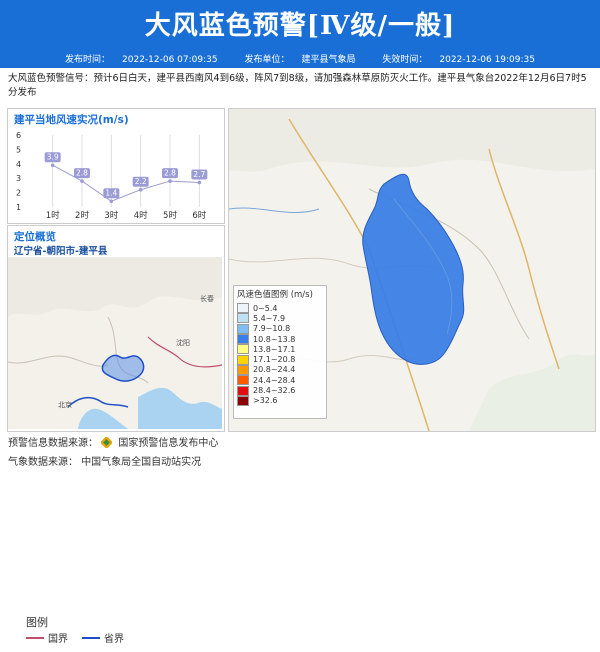 The height and width of the screenshot is (652, 600). Describe the element at coordinates (170, 215) in the screenshot. I see `x-tick-label: 5时` at that location.